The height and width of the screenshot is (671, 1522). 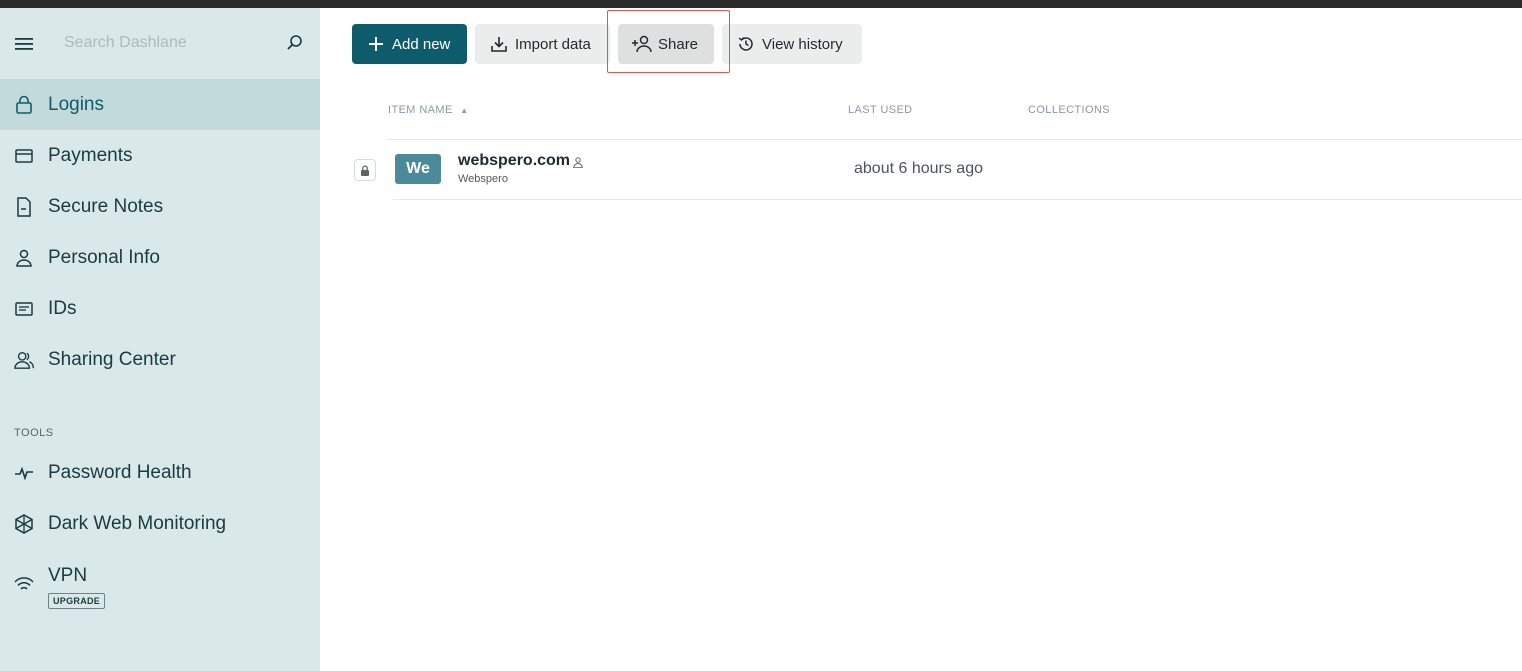 I want to click on sidebar-item-secure-notes: Secure Notes, so click(x=160, y=206).